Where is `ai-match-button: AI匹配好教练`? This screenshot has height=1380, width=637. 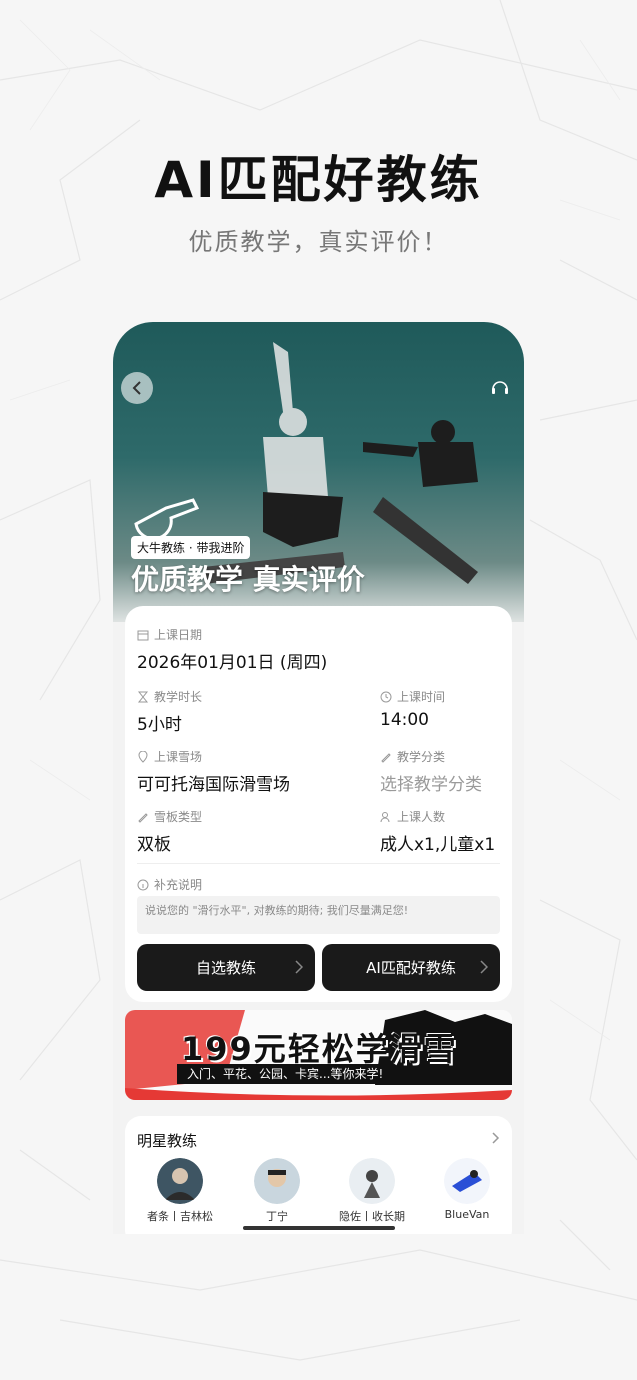
ai-match-button: AI匹配好教练 is located at coordinates (411, 967).